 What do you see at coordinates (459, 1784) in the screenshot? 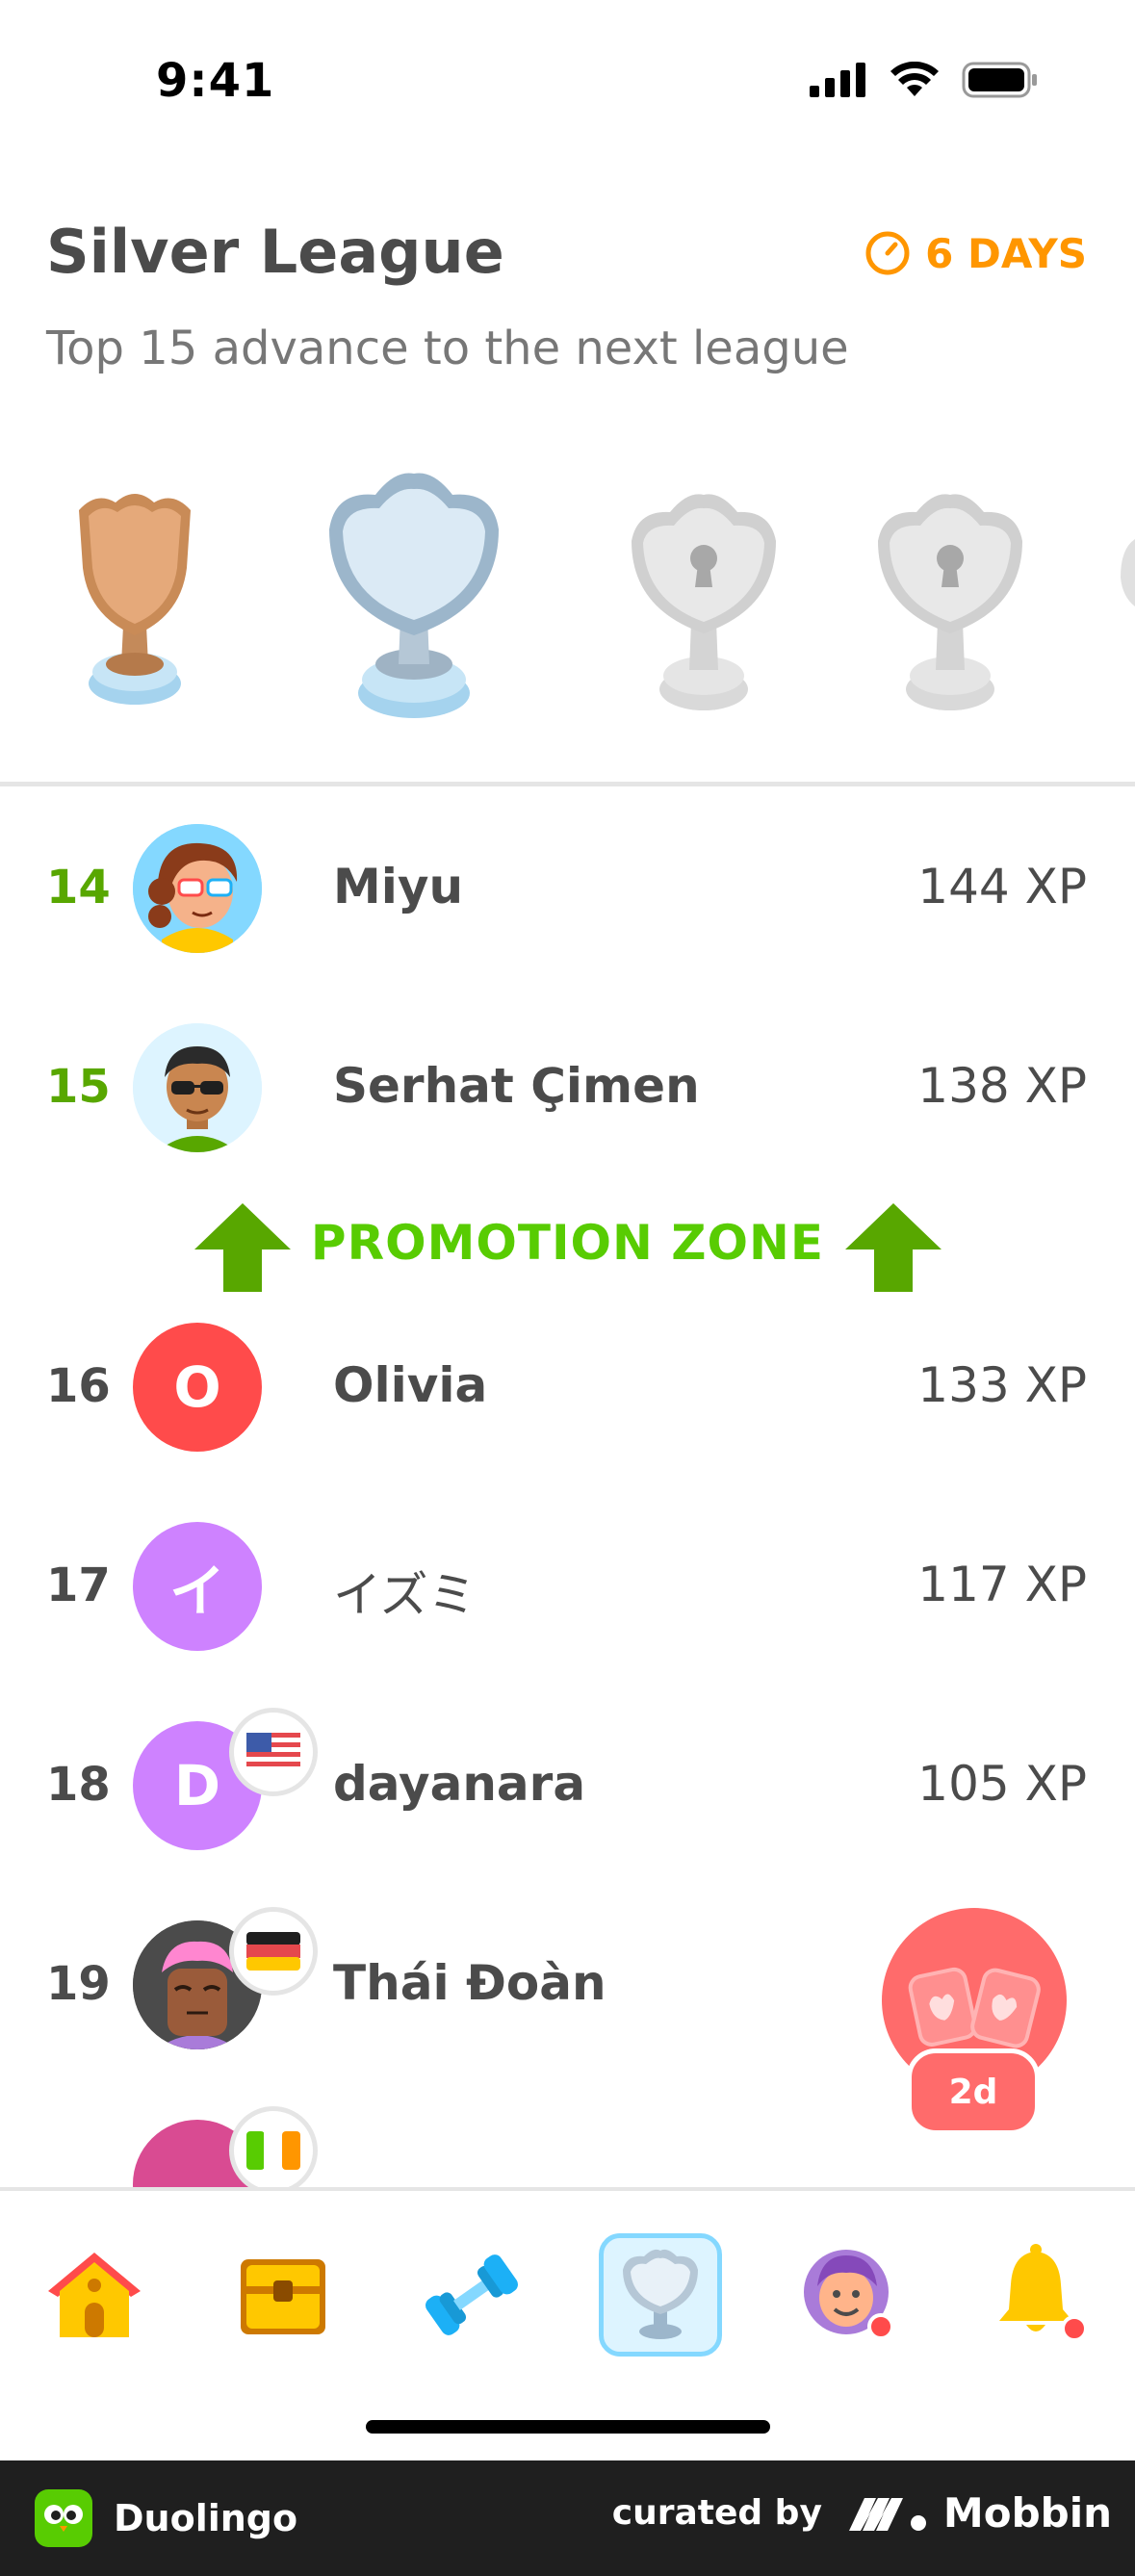
I see `user-name: dayanara` at bounding box center [459, 1784].